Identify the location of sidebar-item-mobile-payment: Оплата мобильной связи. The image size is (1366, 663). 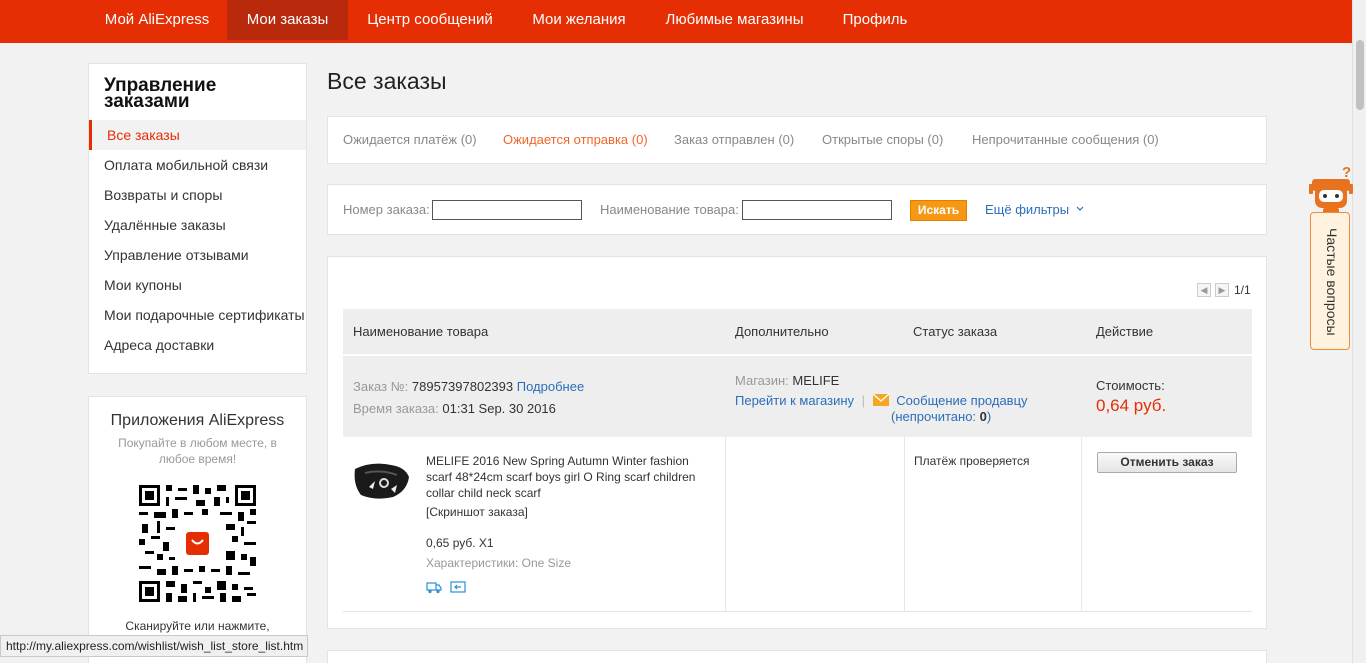
(197, 165).